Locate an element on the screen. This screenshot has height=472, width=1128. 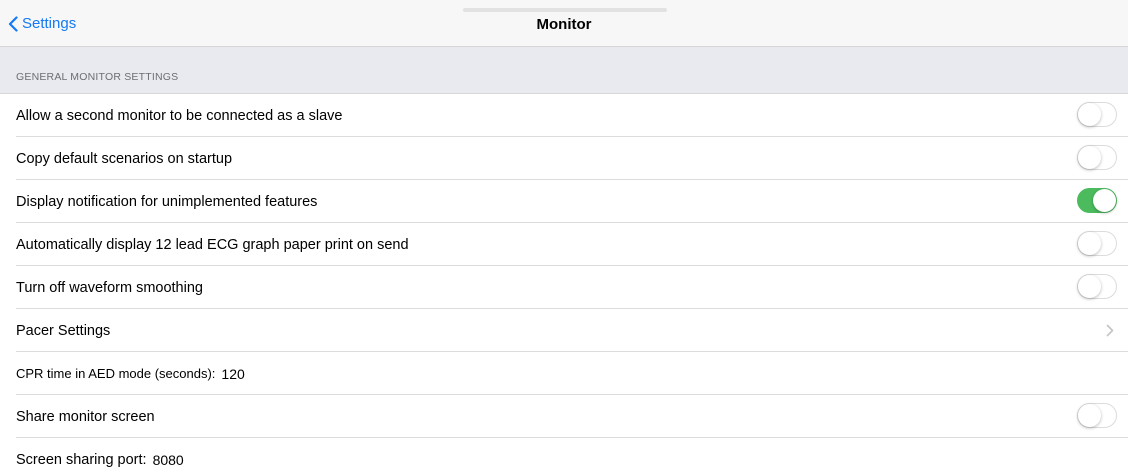
setting-row-waveform-smoothing: Turn off waveform smoothing is located at coordinates (564, 287).